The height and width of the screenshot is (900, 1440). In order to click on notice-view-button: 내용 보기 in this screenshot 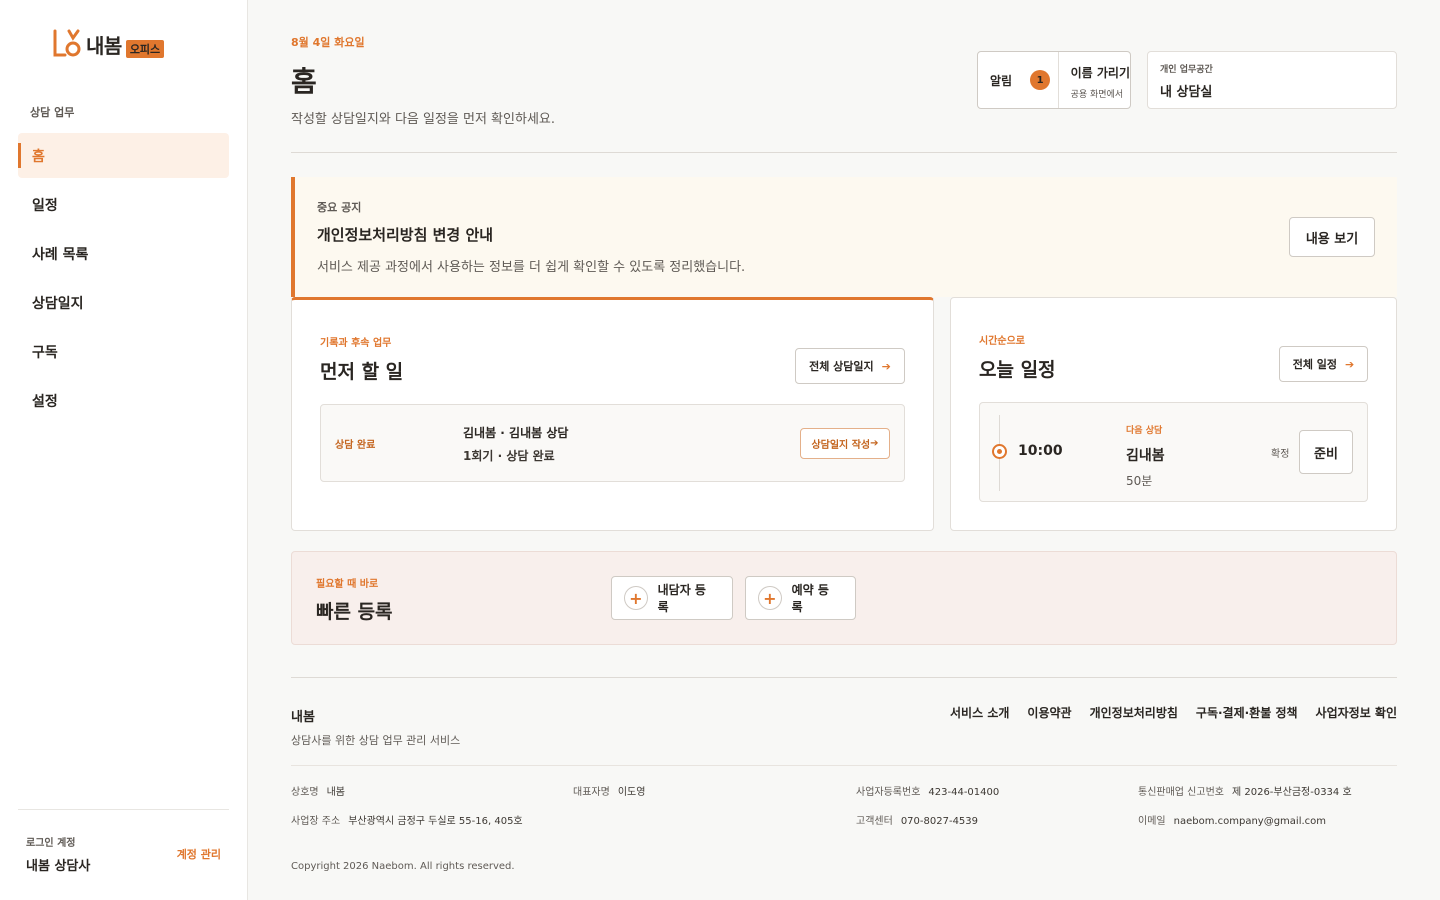, I will do `click(1332, 237)`.